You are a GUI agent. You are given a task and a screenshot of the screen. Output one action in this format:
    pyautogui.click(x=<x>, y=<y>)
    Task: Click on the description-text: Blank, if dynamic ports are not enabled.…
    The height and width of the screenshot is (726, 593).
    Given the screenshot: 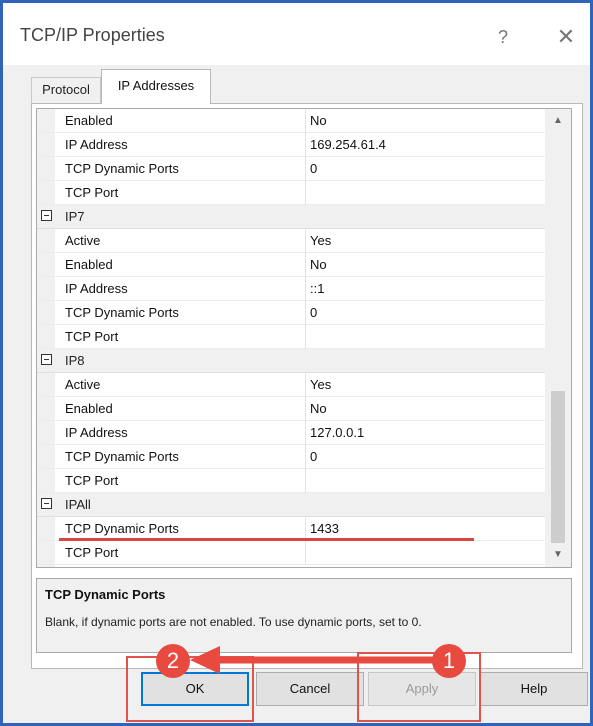 What is the action you would take?
    pyautogui.click(x=233, y=622)
    